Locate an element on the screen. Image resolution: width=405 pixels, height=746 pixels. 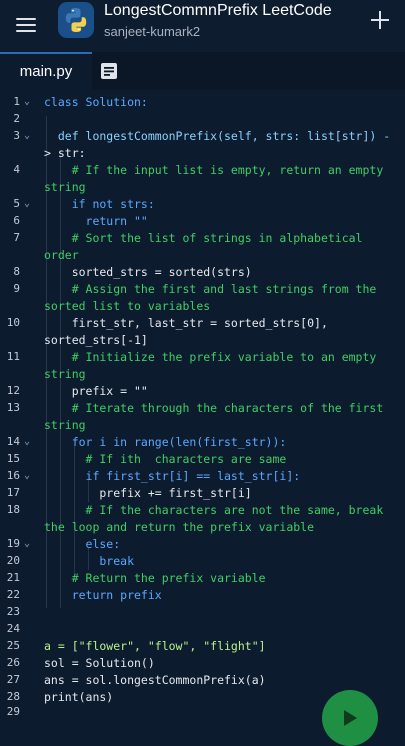
code-line: ans = sol.longestCommonPrefix(a) is located at coordinates (155, 680).